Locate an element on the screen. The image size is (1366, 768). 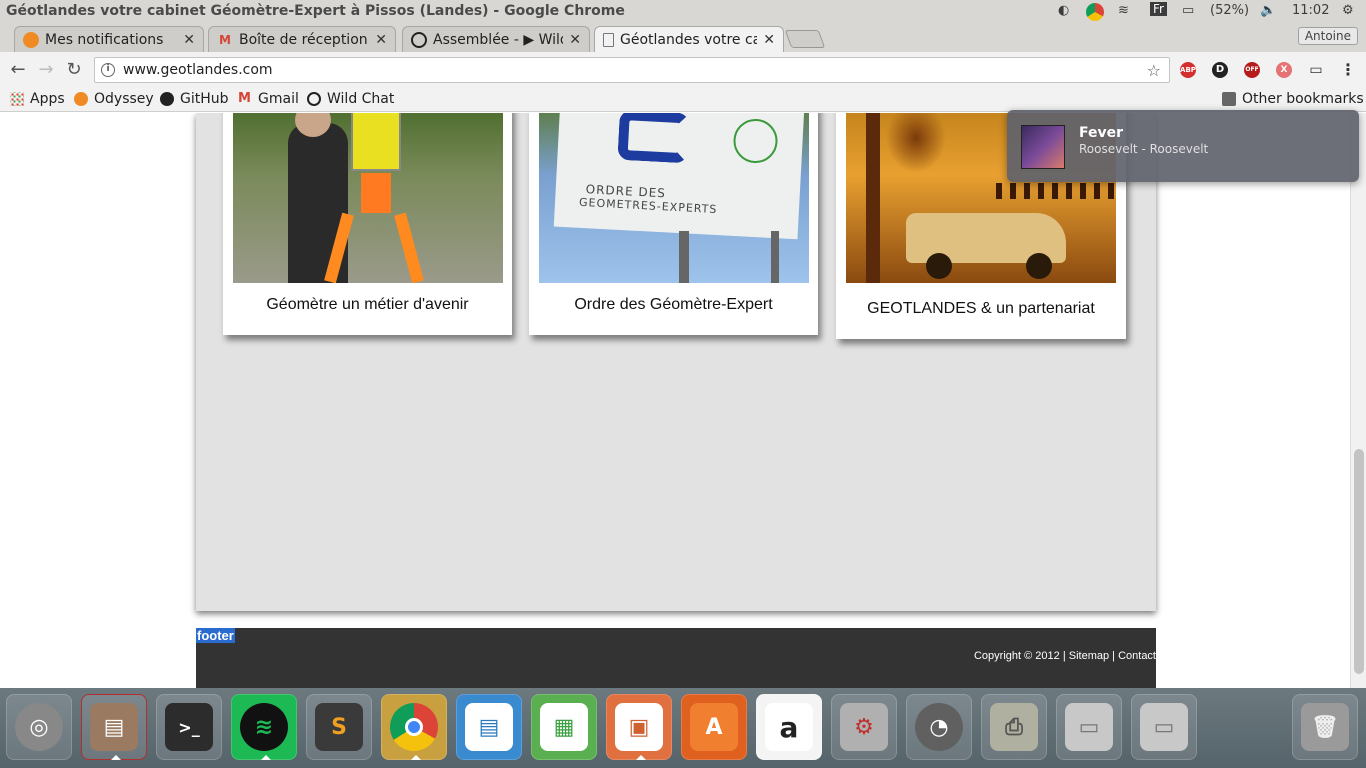
new-tab-button is located at coordinates (805, 39).